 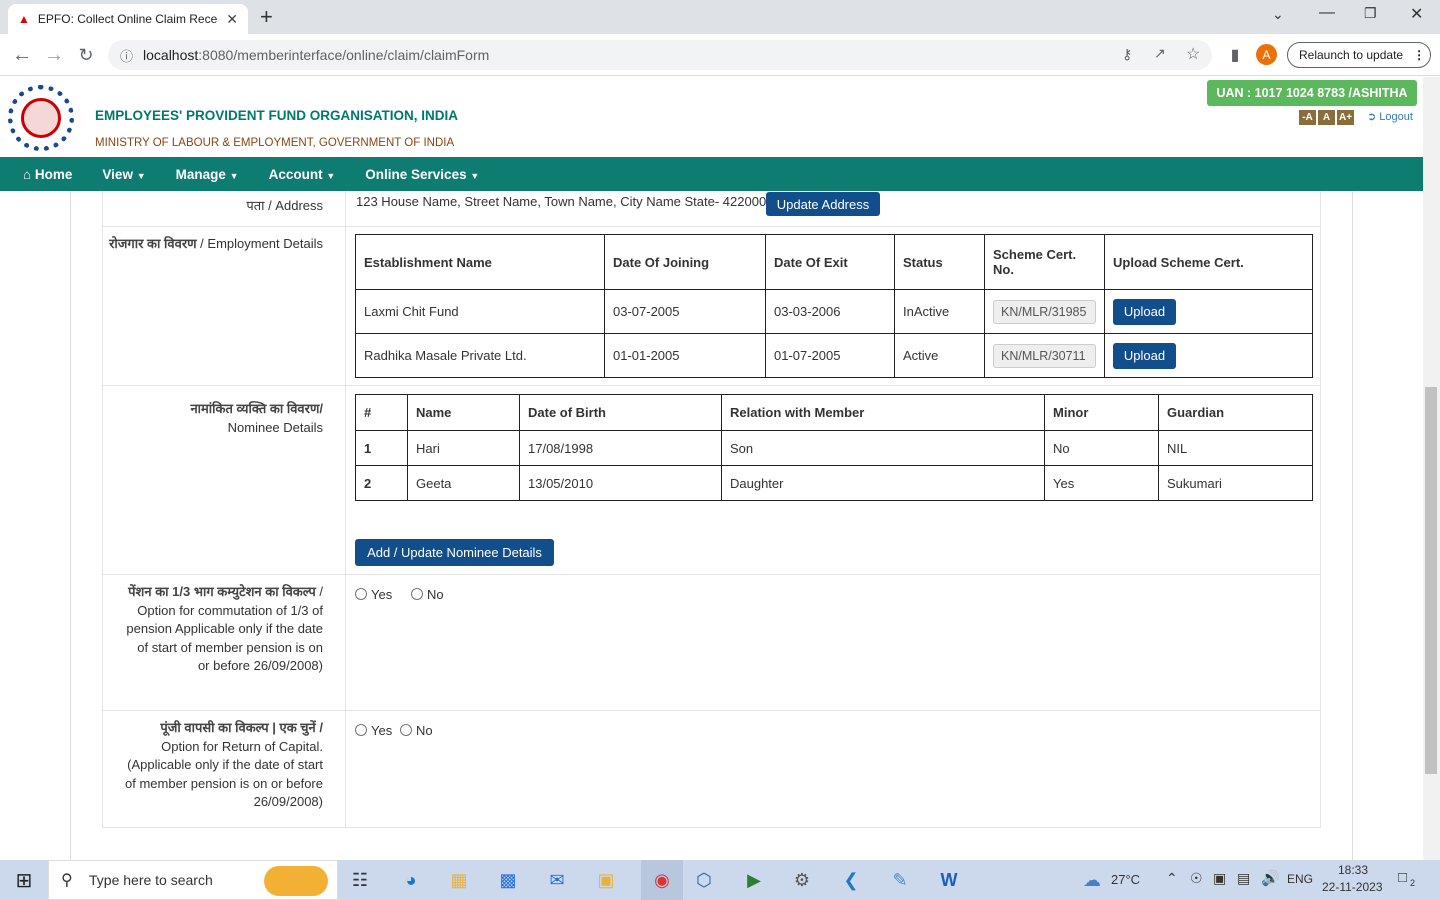 I want to click on commutation-yes-option: Yes, so click(x=373, y=594).